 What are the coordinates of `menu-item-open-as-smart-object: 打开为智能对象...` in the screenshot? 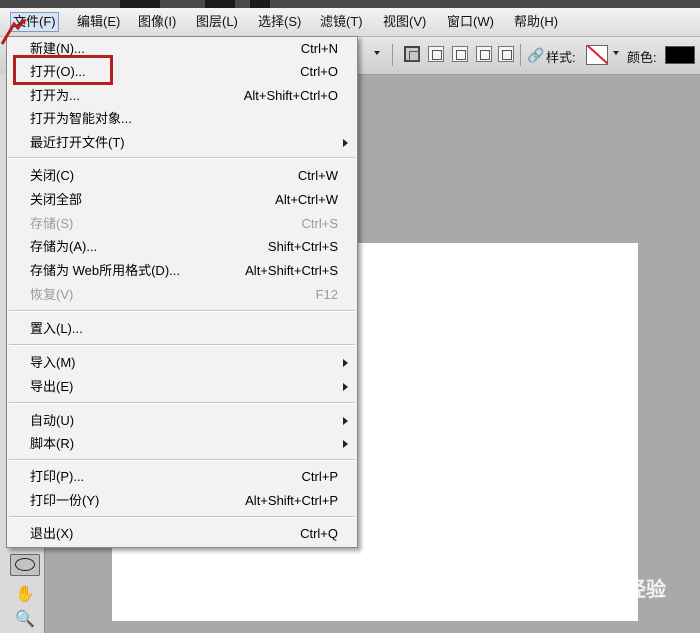 It's located at (182, 119).